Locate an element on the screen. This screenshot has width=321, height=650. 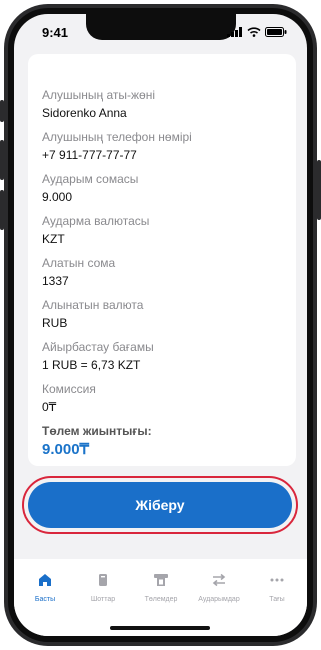
tab-label: Тағы is located at coordinates (277, 599).